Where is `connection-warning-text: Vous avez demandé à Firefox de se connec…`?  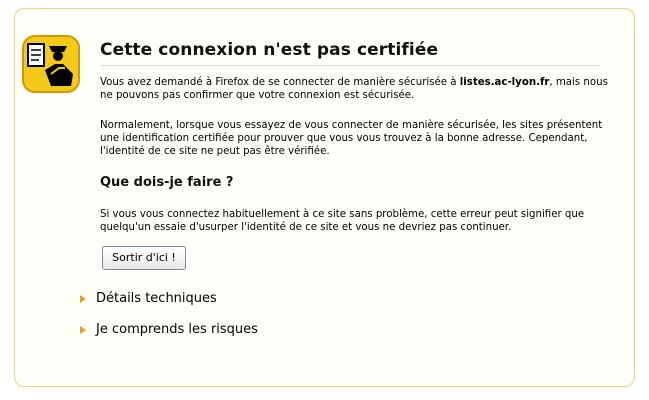 connection-warning-text: Vous avez demandé à Firefox de se connec… is located at coordinates (360, 89).